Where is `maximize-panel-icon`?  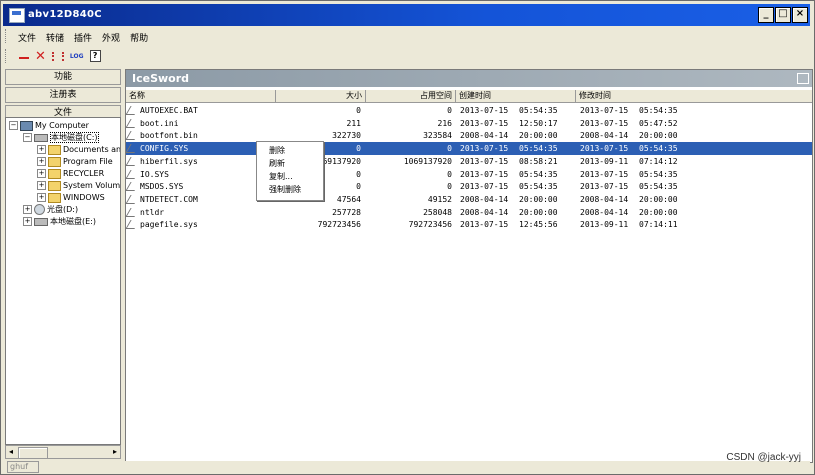 maximize-panel-icon is located at coordinates (803, 78).